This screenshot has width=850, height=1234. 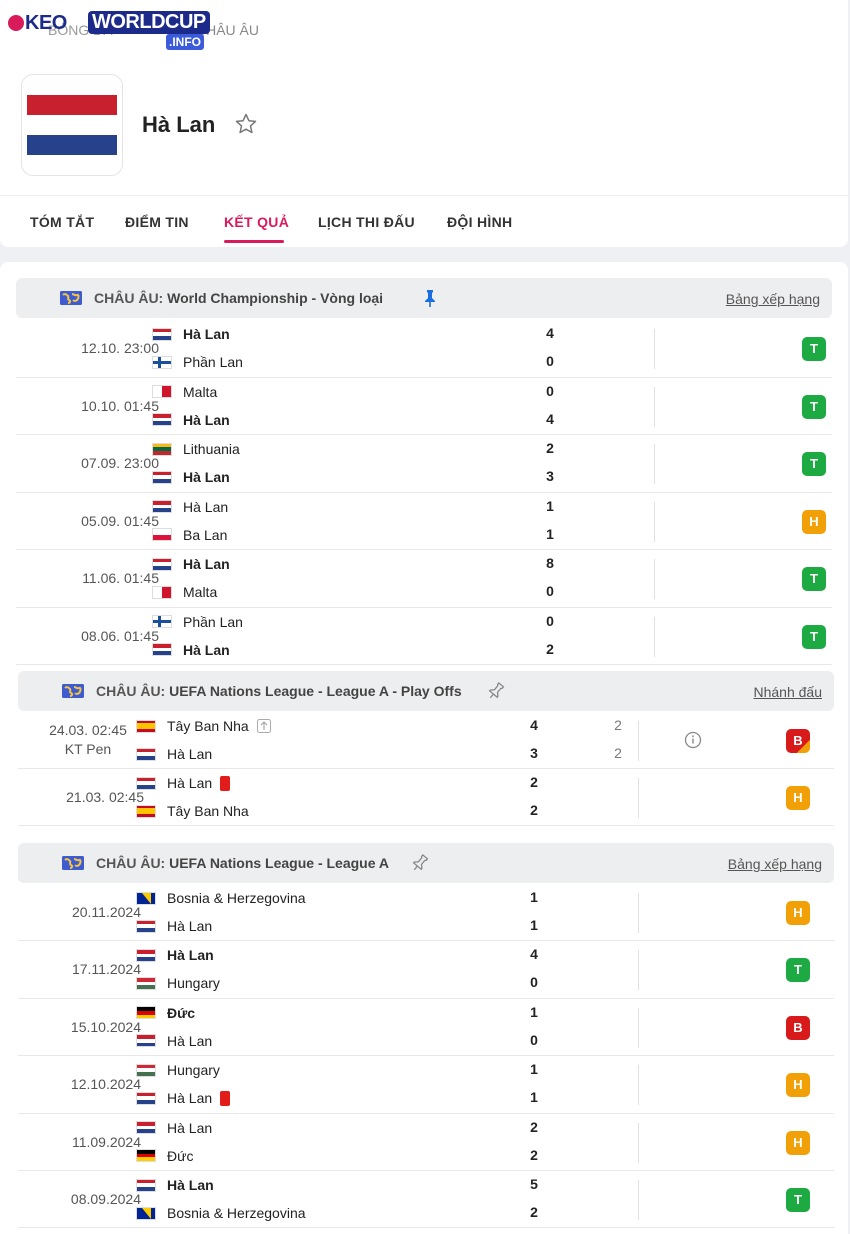 What do you see at coordinates (73, 691) in the screenshot?
I see `world-map-icon` at bounding box center [73, 691].